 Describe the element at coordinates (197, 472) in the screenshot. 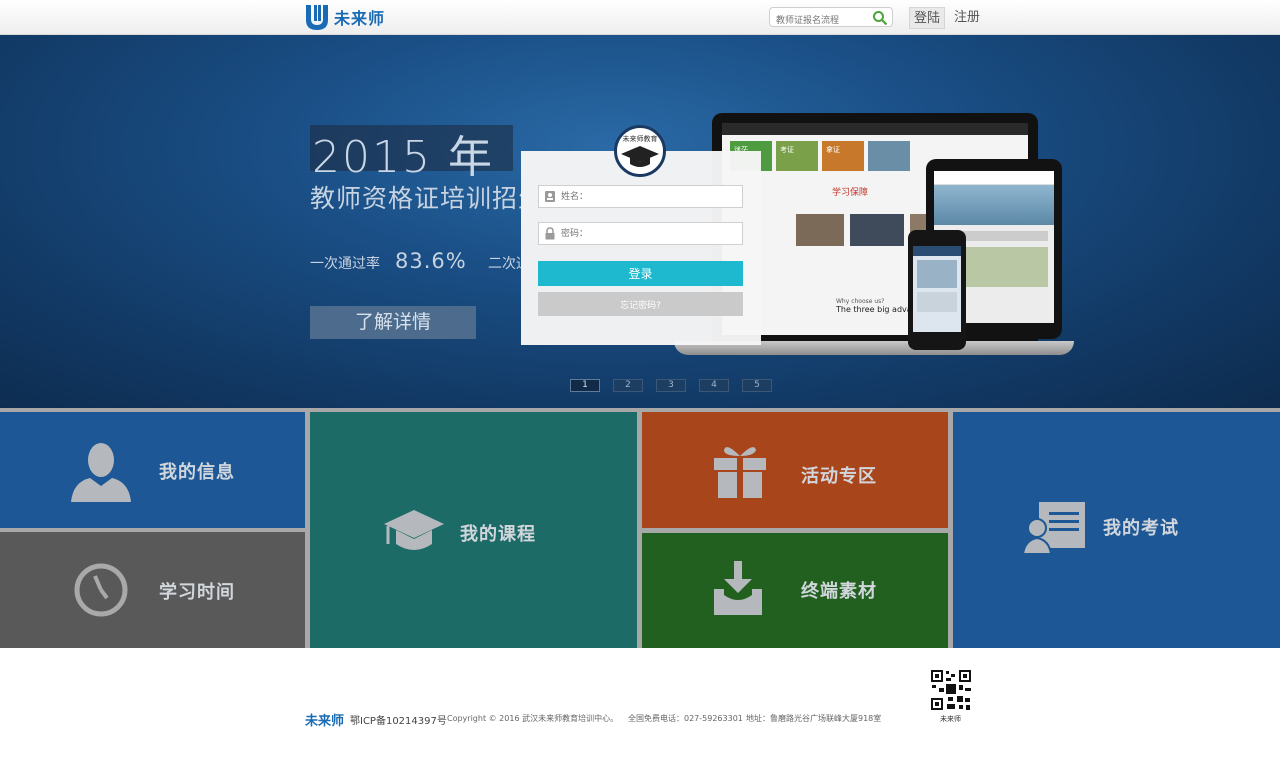

I see `tile-my-info-label: 我的信息` at that location.